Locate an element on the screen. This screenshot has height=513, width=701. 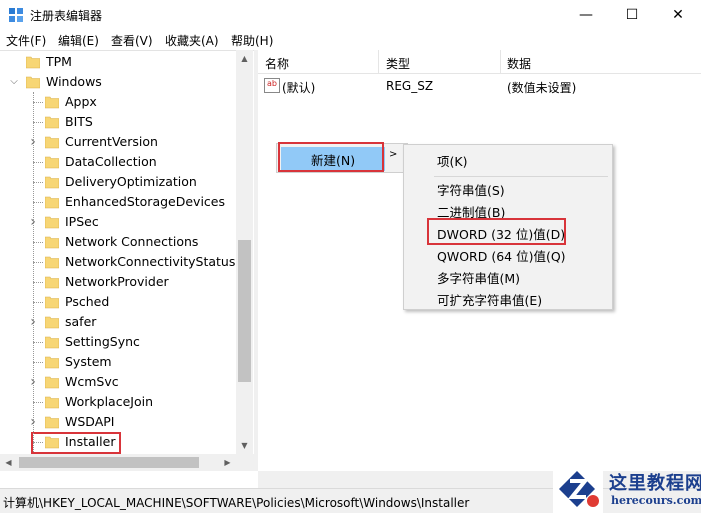
tree-item: › safer is located at coordinates (118, 322).